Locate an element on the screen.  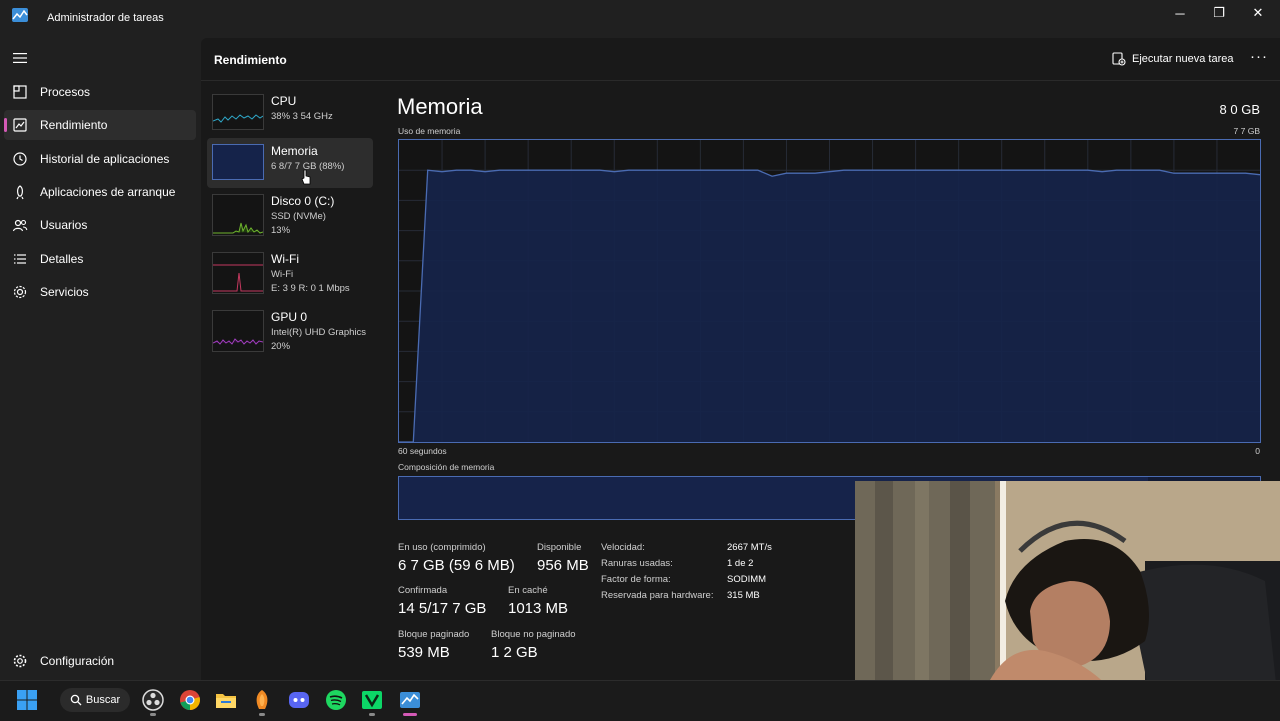
mouse-cursor-icon is located at coordinates (306, 177).